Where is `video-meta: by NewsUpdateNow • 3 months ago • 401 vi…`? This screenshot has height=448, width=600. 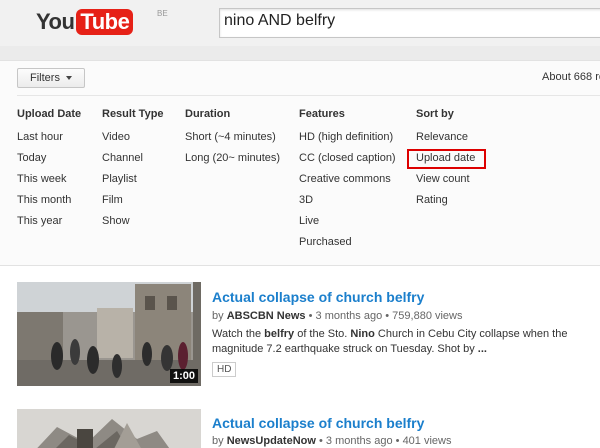 video-meta: by NewsUpdateNow • 3 months ago • 401 vi… is located at coordinates (331, 441).